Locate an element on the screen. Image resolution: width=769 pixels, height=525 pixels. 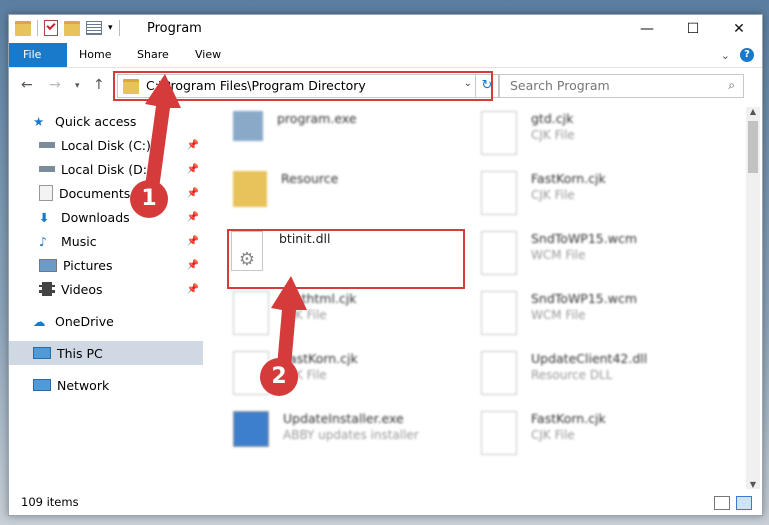
annotation-arrows is located at coordinates (225, 226).